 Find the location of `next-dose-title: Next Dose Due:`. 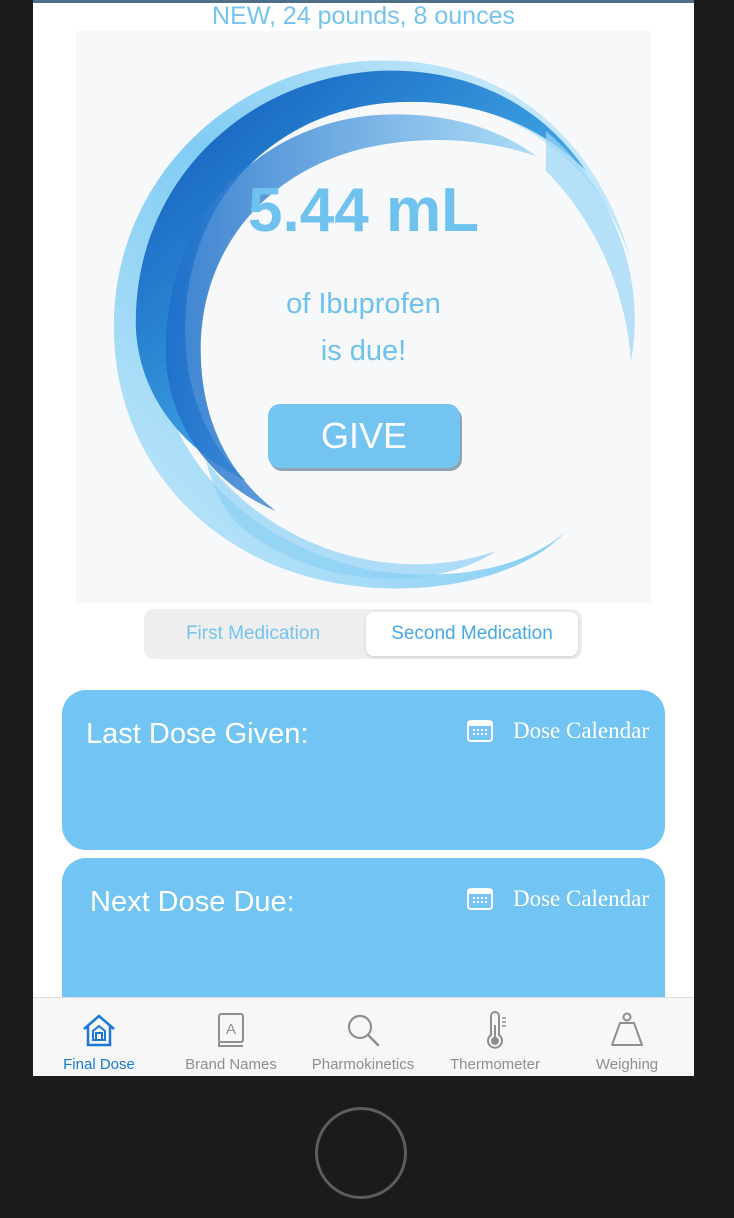

next-dose-title: Next Dose Due: is located at coordinates (192, 902).